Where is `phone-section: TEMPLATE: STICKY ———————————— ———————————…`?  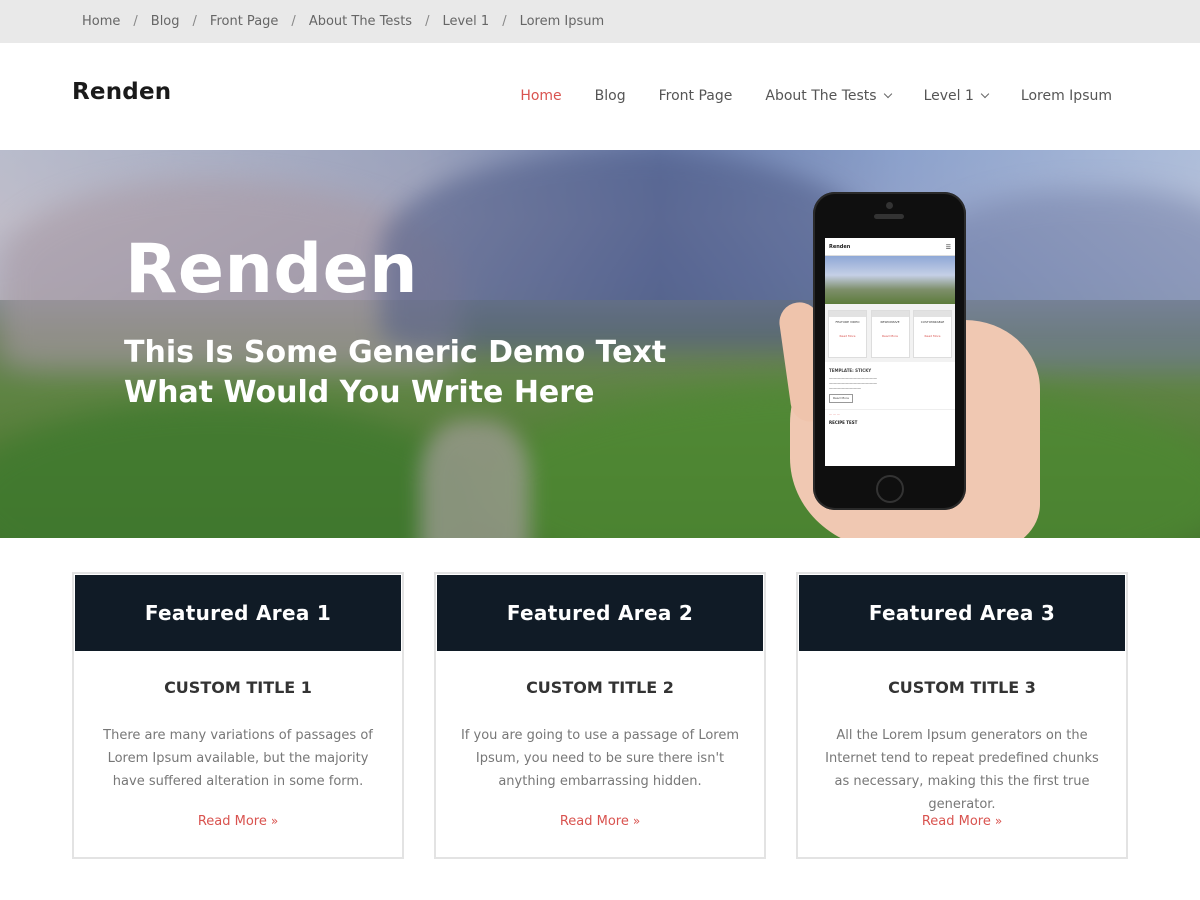
phone-section: TEMPLATE: STICKY ———————————— ———————————… is located at coordinates (890, 385).